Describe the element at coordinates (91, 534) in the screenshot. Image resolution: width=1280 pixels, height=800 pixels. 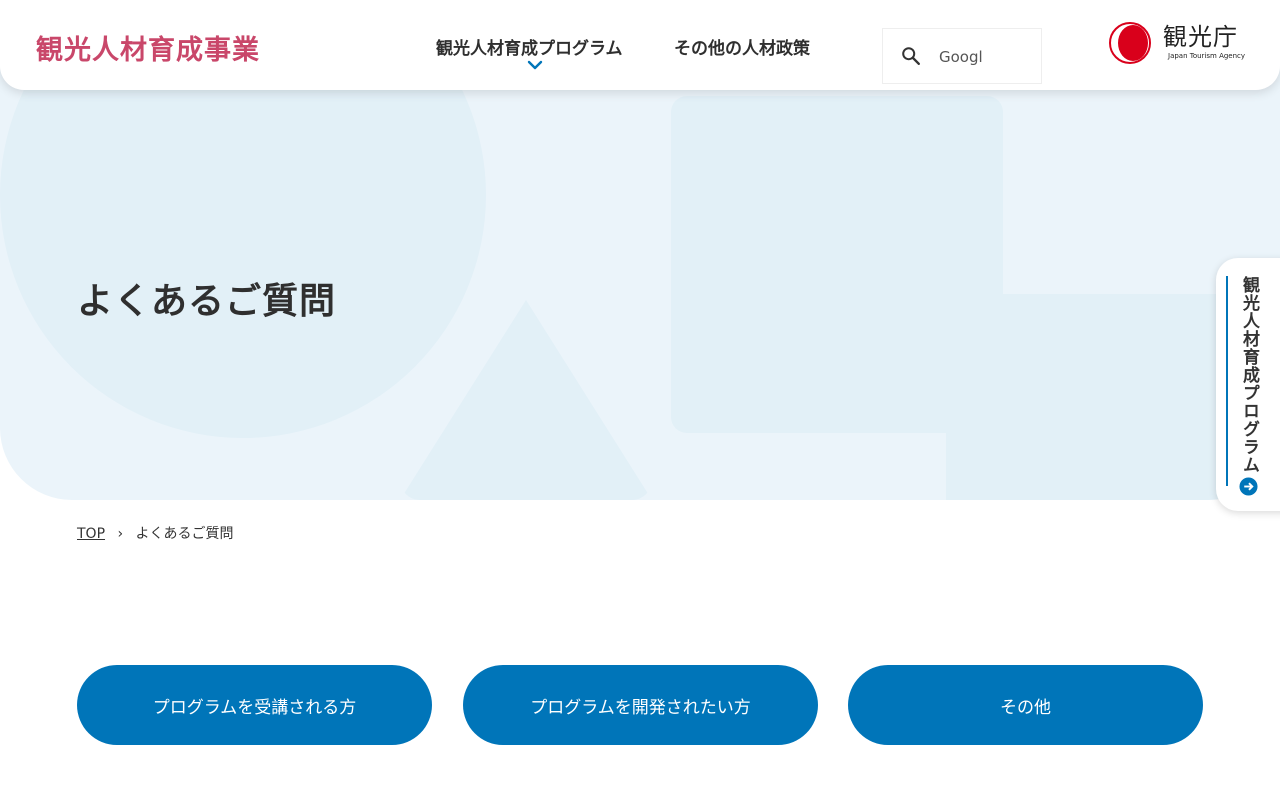
I see `breadcrumb-home-link: TOP` at that location.